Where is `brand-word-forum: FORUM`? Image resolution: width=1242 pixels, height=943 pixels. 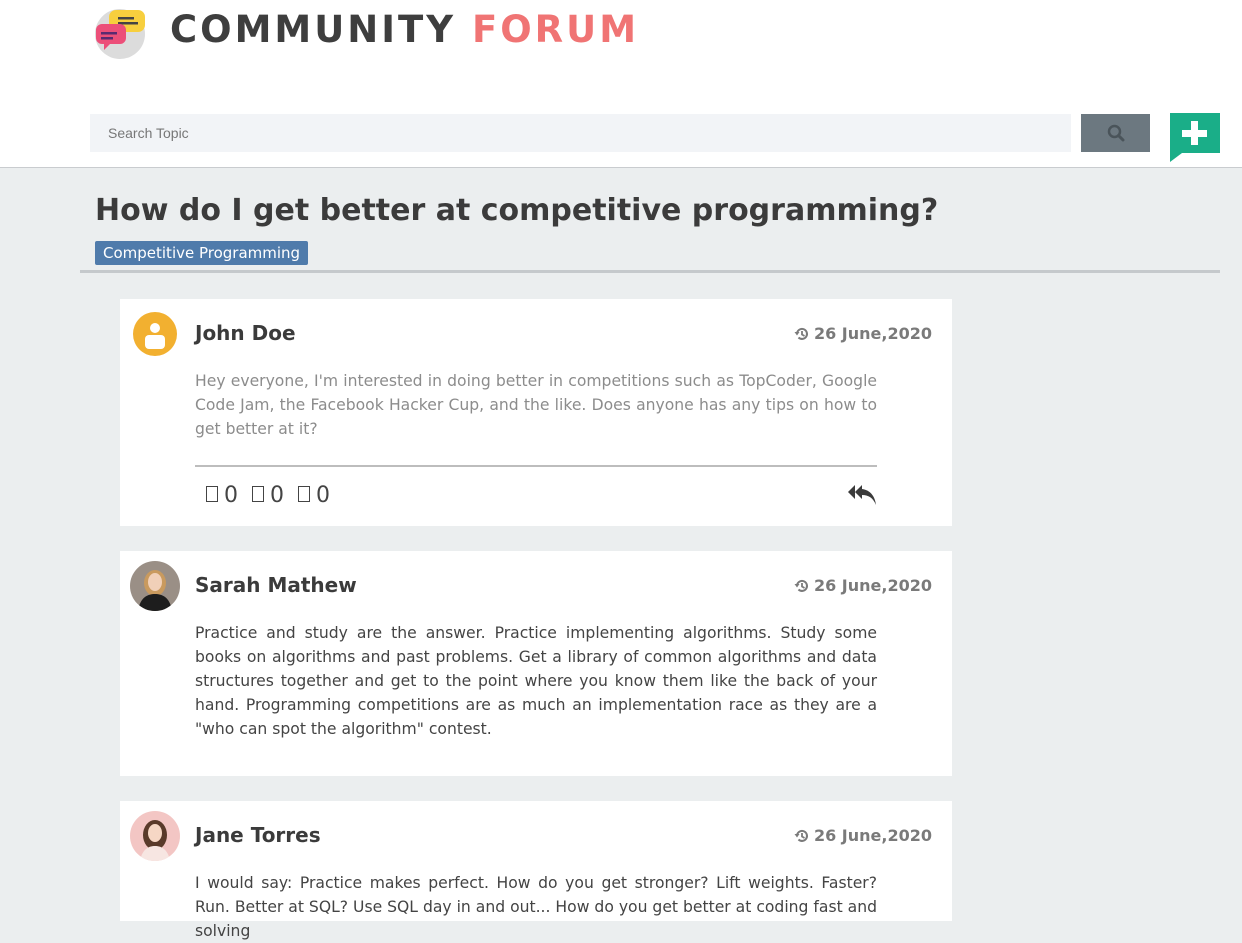 brand-word-forum: FORUM is located at coordinates (555, 29).